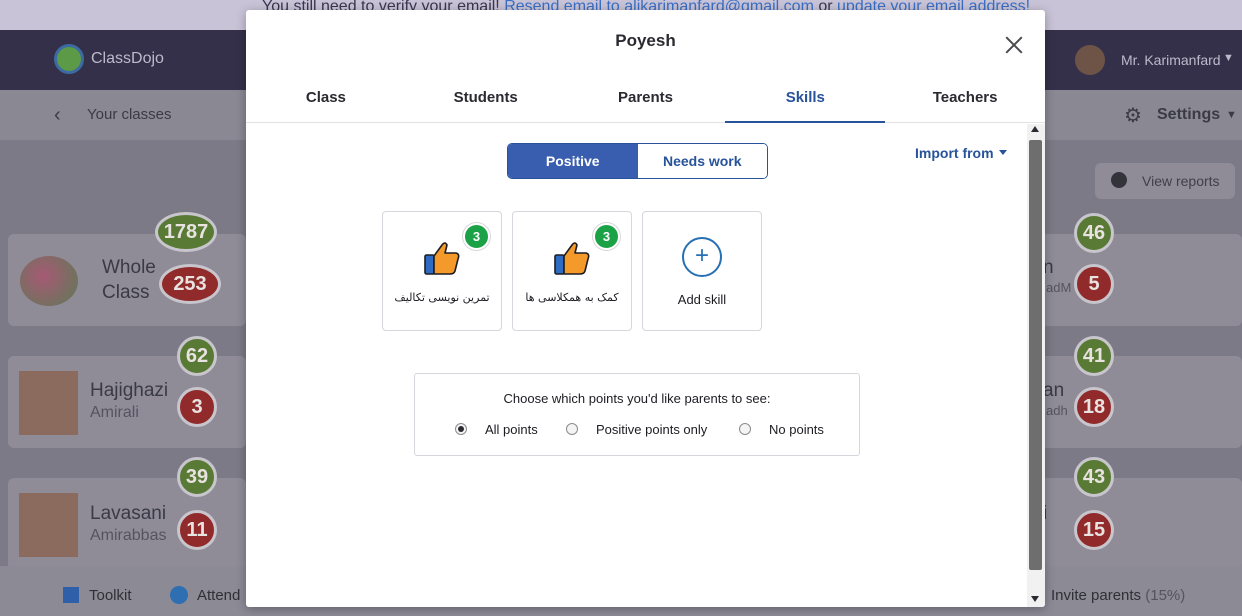 The image size is (1242, 616). Describe the element at coordinates (652, 429) in the screenshot. I see `radio-label: Positive points only` at that location.